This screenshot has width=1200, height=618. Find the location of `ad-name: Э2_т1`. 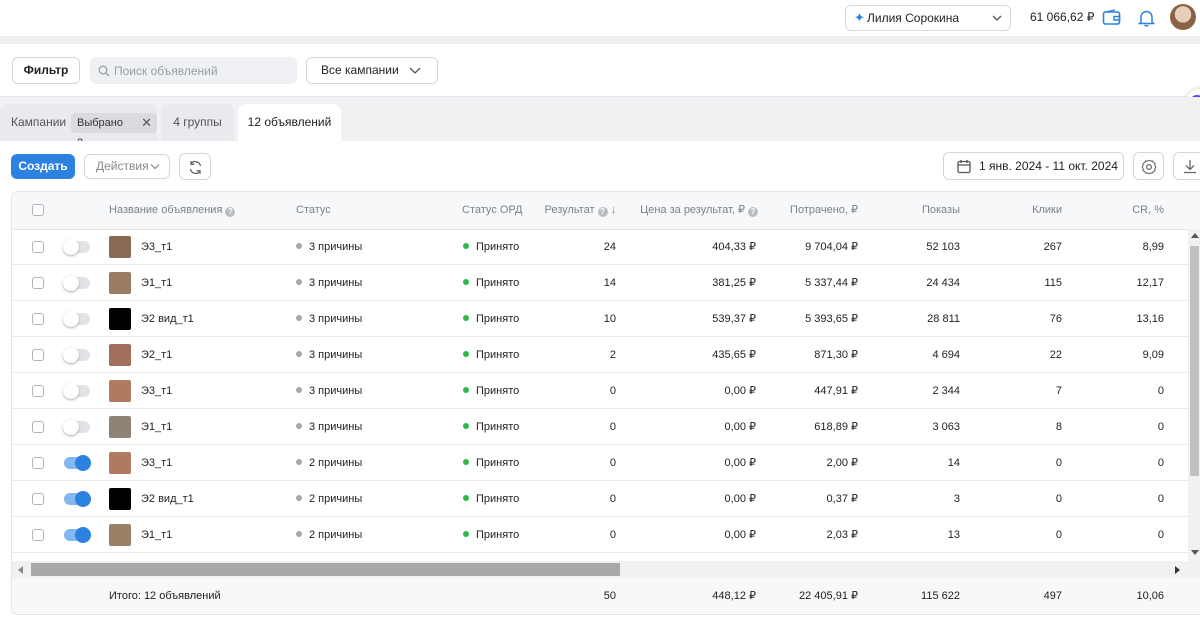

ad-name: Э2_т1 is located at coordinates (156, 355).